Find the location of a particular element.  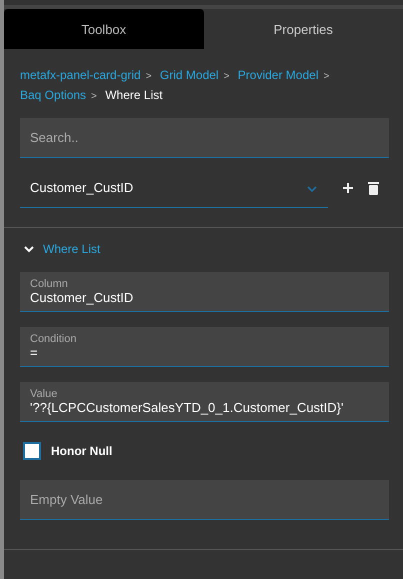

search-field: Search.. is located at coordinates (204, 138).